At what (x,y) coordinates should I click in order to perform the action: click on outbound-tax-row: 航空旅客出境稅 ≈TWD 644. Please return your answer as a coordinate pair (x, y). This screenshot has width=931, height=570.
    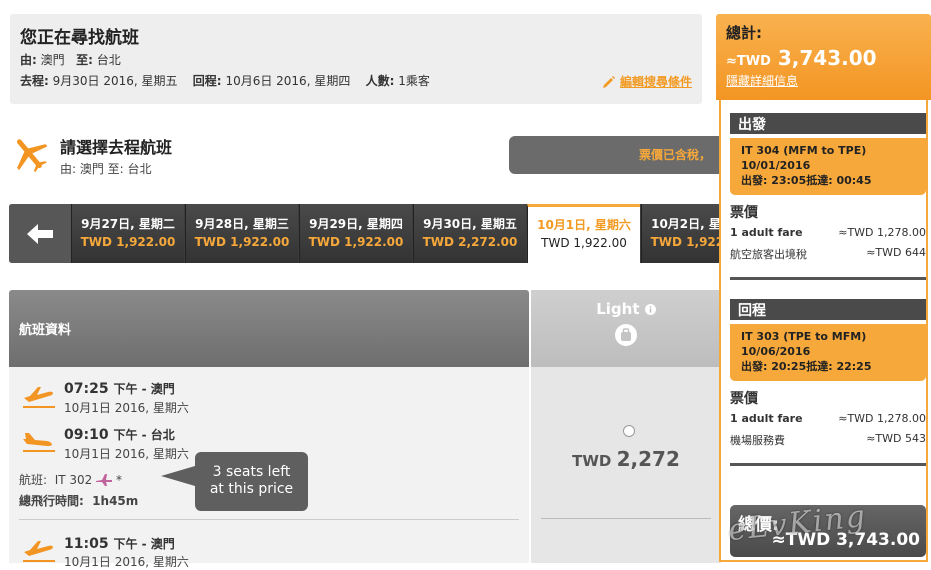
    Looking at the image, I should click on (828, 254).